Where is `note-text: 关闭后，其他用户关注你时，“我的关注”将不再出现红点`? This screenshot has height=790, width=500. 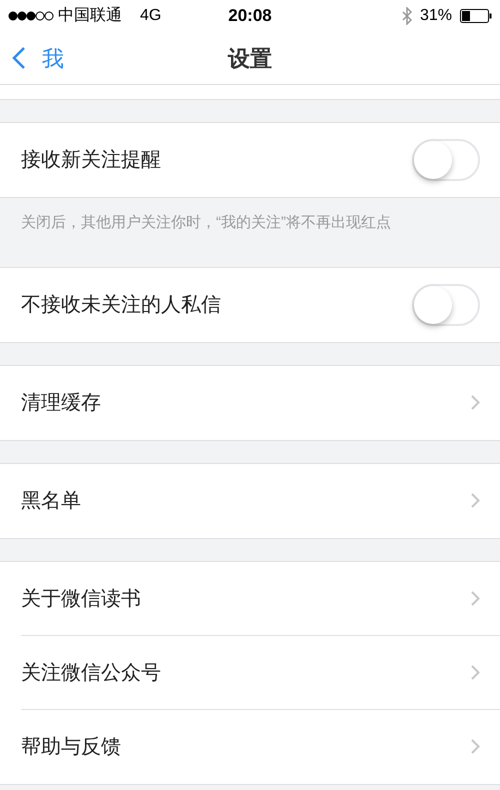 note-text: 关闭后，其他用户关注你时，“我的关注”将不再出现红点 is located at coordinates (206, 223).